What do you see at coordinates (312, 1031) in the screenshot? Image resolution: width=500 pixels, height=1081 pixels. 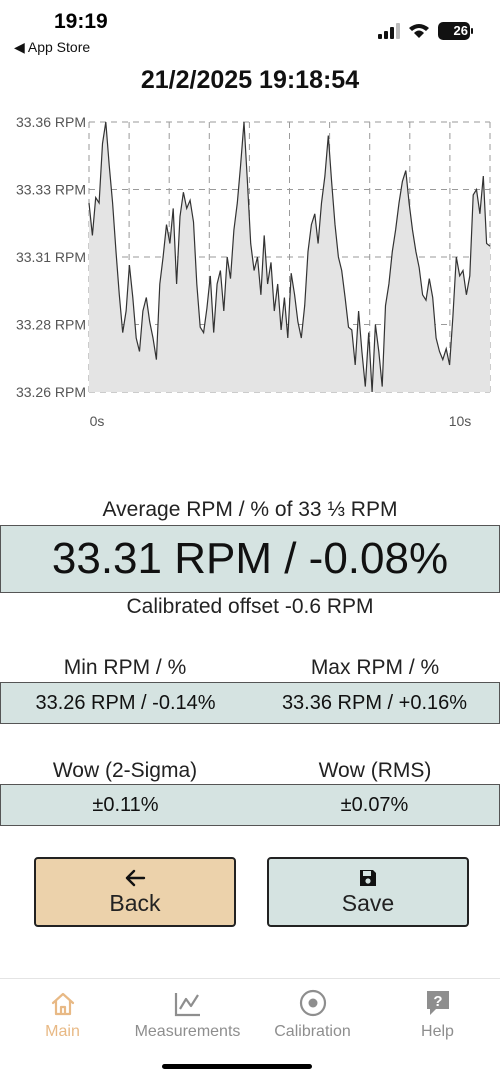 I see `tab-calibration-label: Calibration` at bounding box center [312, 1031].